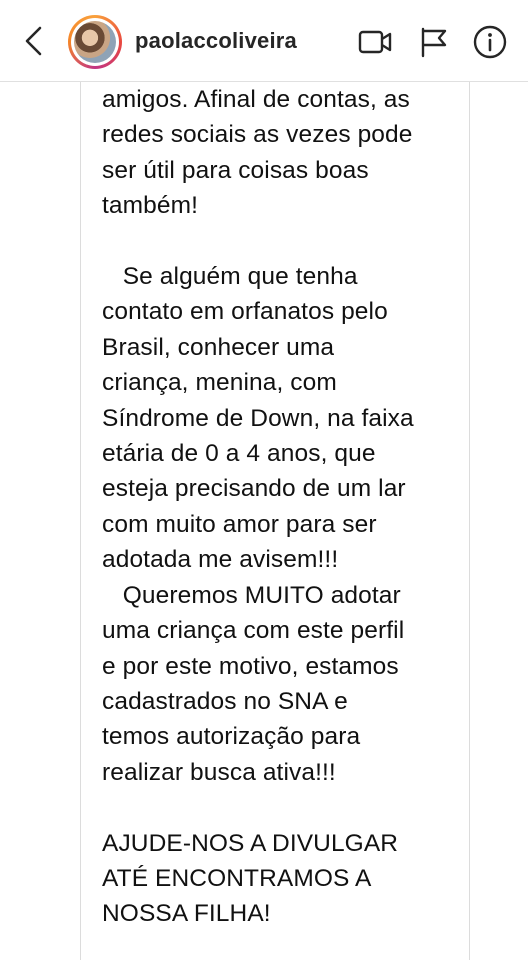  What do you see at coordinates (239, 454) in the screenshot?
I see `caption-line: etária de 0 a 4 anos, que` at bounding box center [239, 454].